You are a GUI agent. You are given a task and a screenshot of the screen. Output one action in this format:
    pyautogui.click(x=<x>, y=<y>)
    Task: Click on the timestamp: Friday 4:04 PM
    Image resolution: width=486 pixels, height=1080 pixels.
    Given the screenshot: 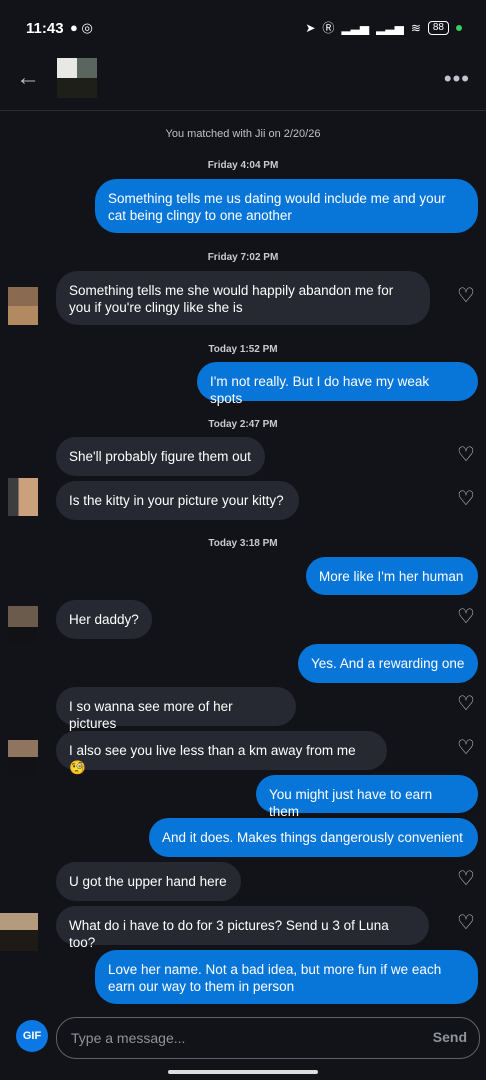 What is the action you would take?
    pyautogui.click(x=243, y=165)
    